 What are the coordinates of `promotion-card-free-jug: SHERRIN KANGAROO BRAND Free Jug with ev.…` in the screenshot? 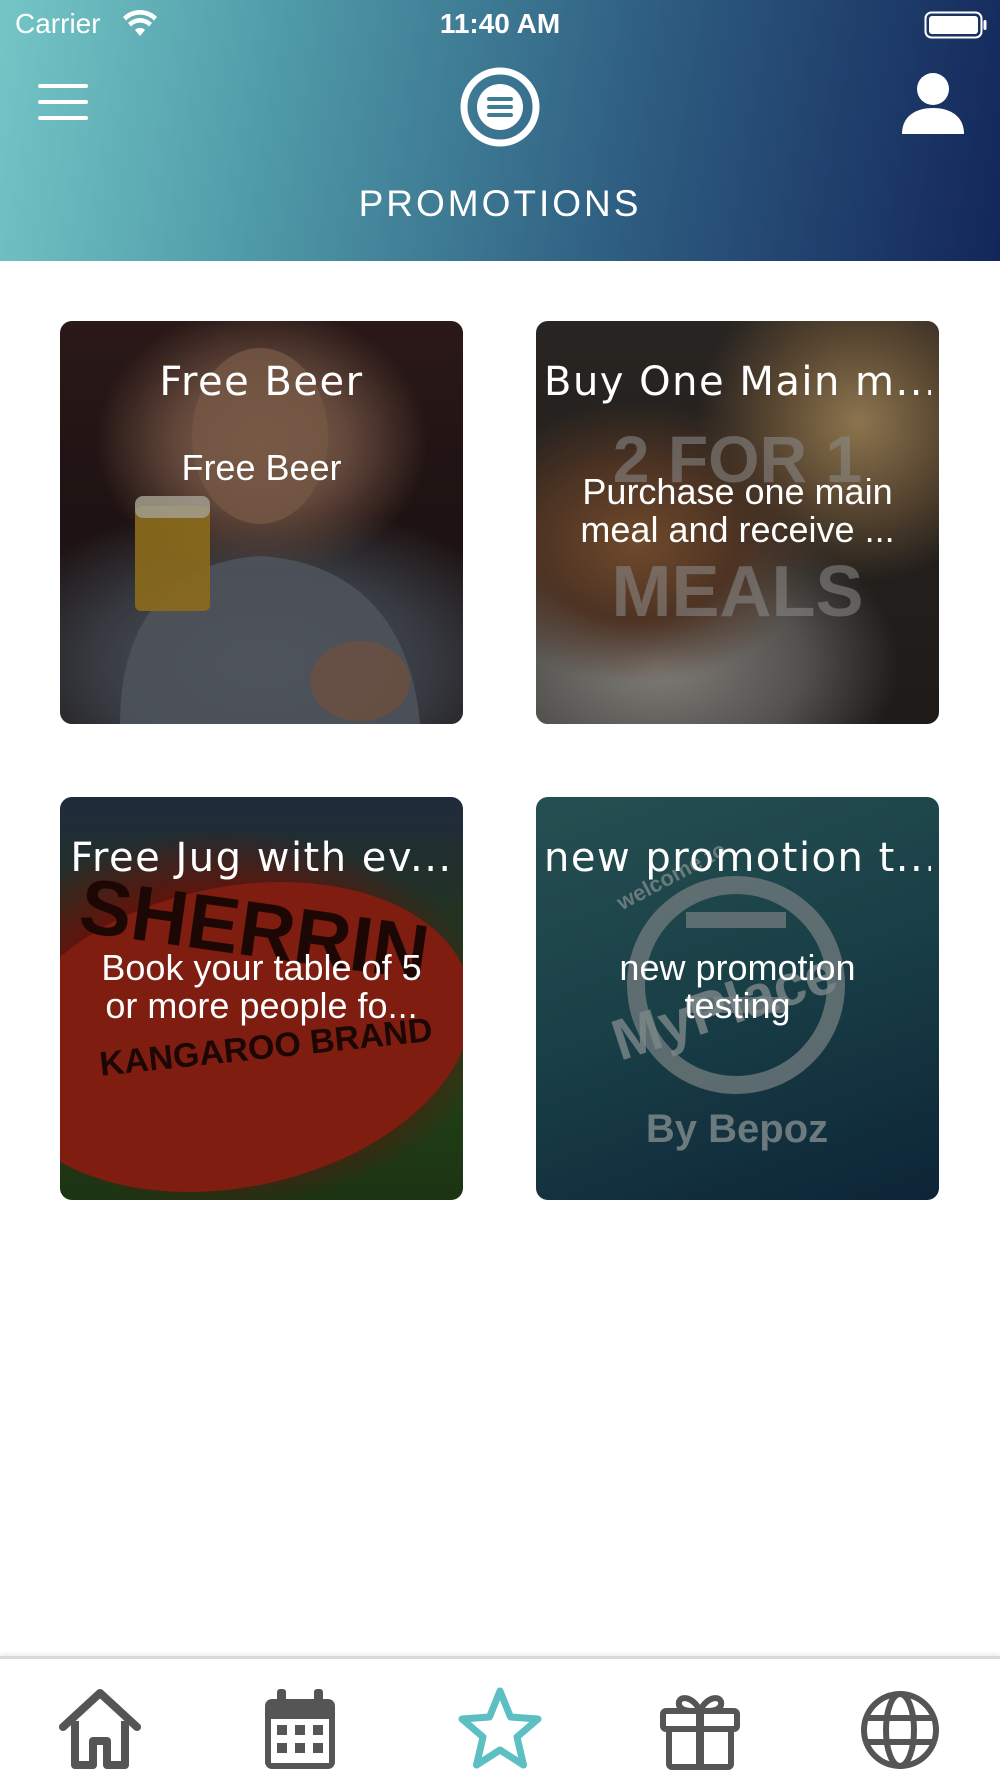 It's located at (261, 998).